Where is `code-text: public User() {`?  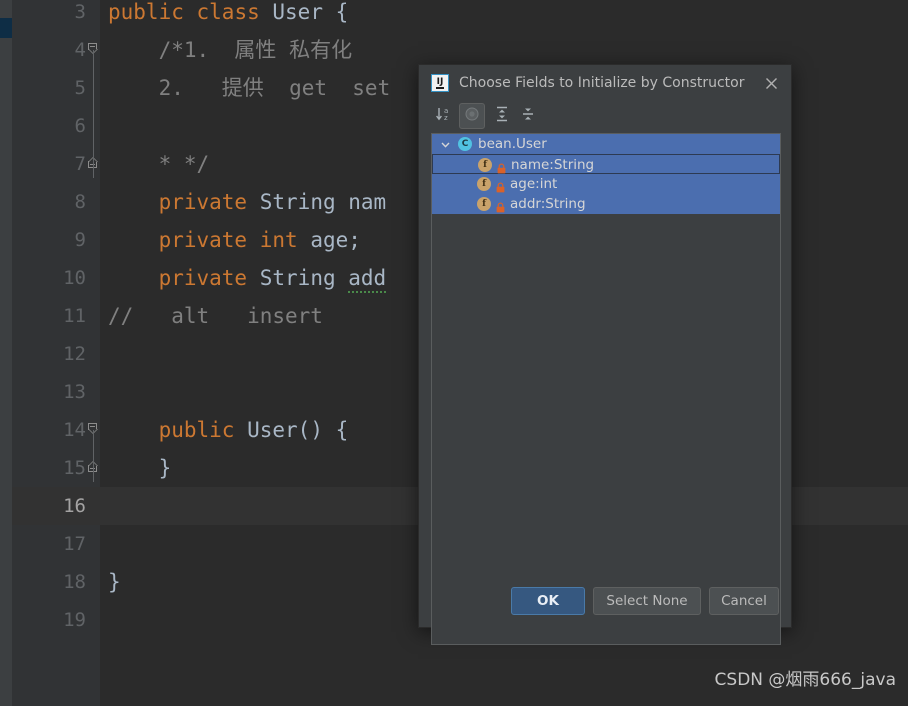
code-text: public User() { is located at coordinates (228, 430).